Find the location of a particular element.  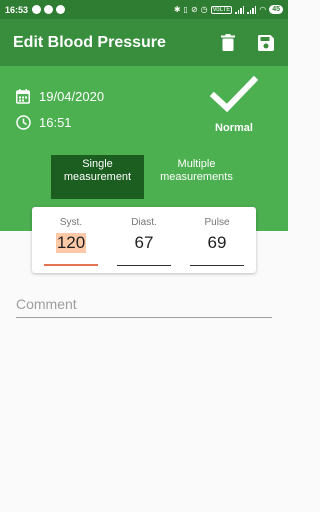

notification-icons is located at coordinates (49, 9).